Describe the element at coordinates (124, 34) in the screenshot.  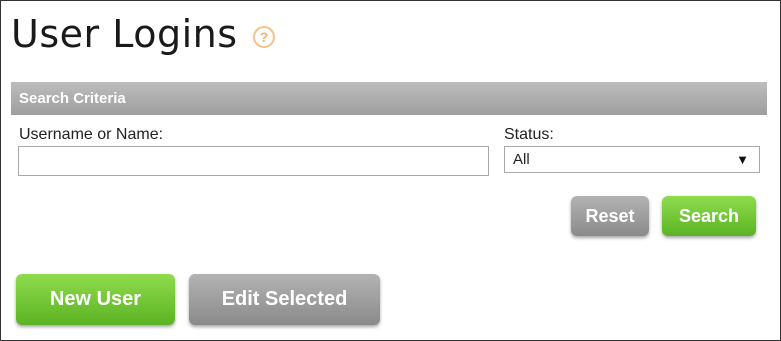
I see `page-title: User Logins` at that location.